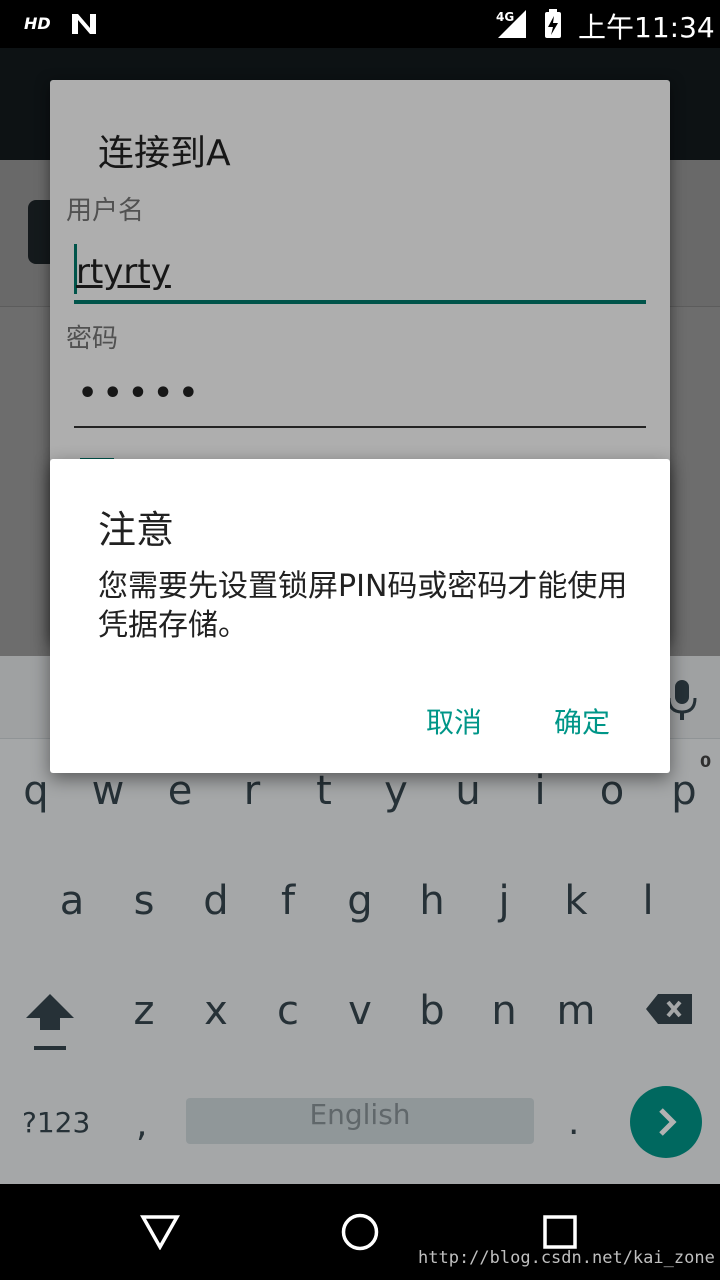 The image size is (720, 1280). What do you see at coordinates (363, 606) in the screenshot?
I see `alert-message: 您需要先设置锁屏PIN码或密码才能使用凭据存储。` at bounding box center [363, 606].